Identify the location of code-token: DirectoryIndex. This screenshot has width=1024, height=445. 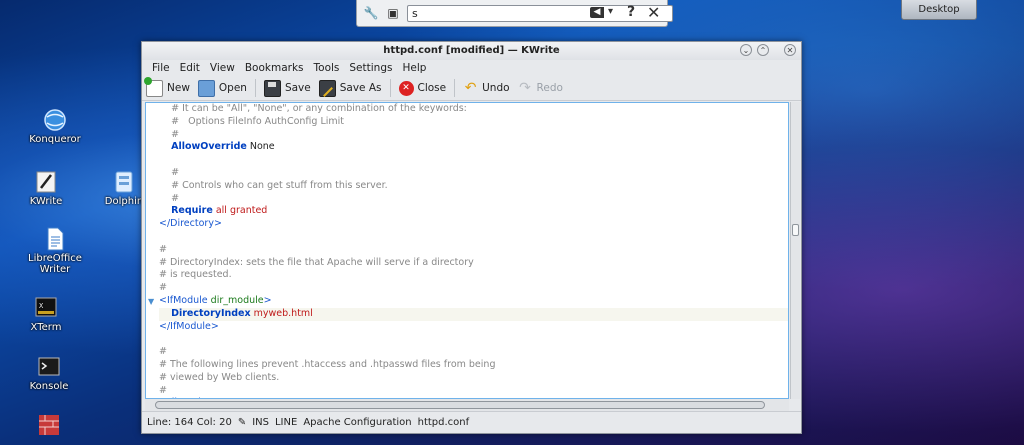
(211, 313).